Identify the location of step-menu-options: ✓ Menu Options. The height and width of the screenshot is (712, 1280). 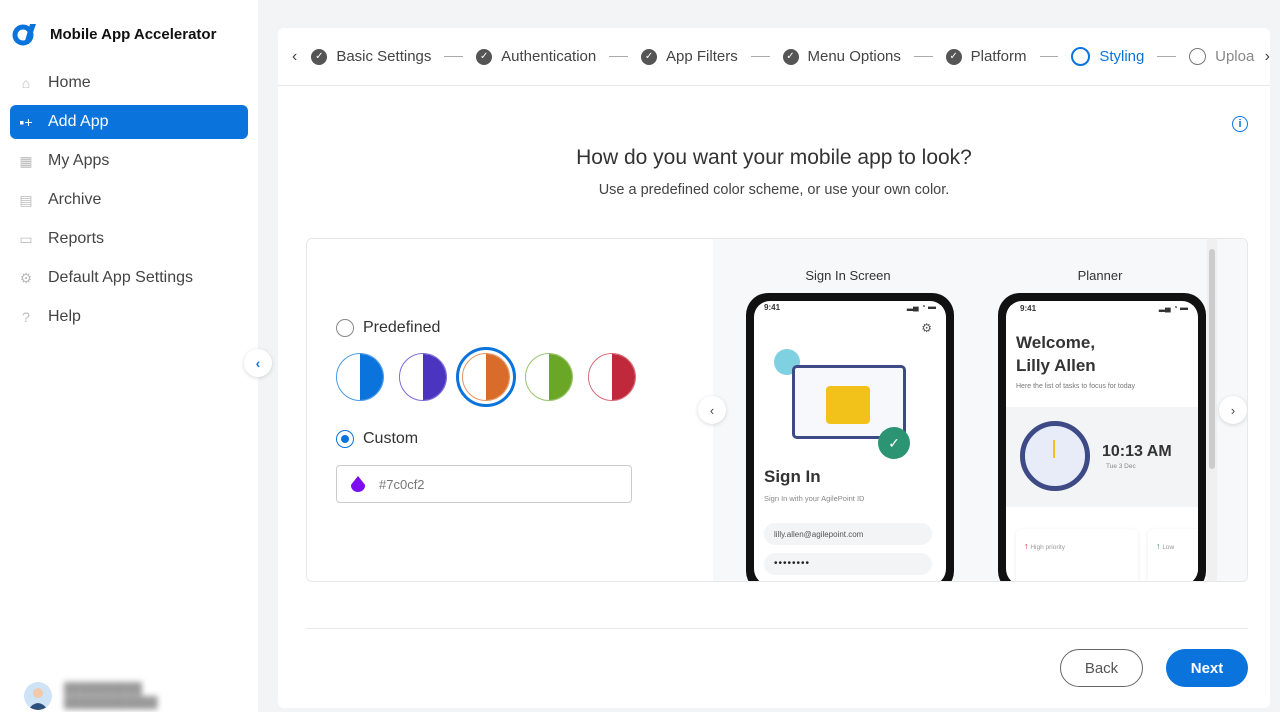
(841, 56).